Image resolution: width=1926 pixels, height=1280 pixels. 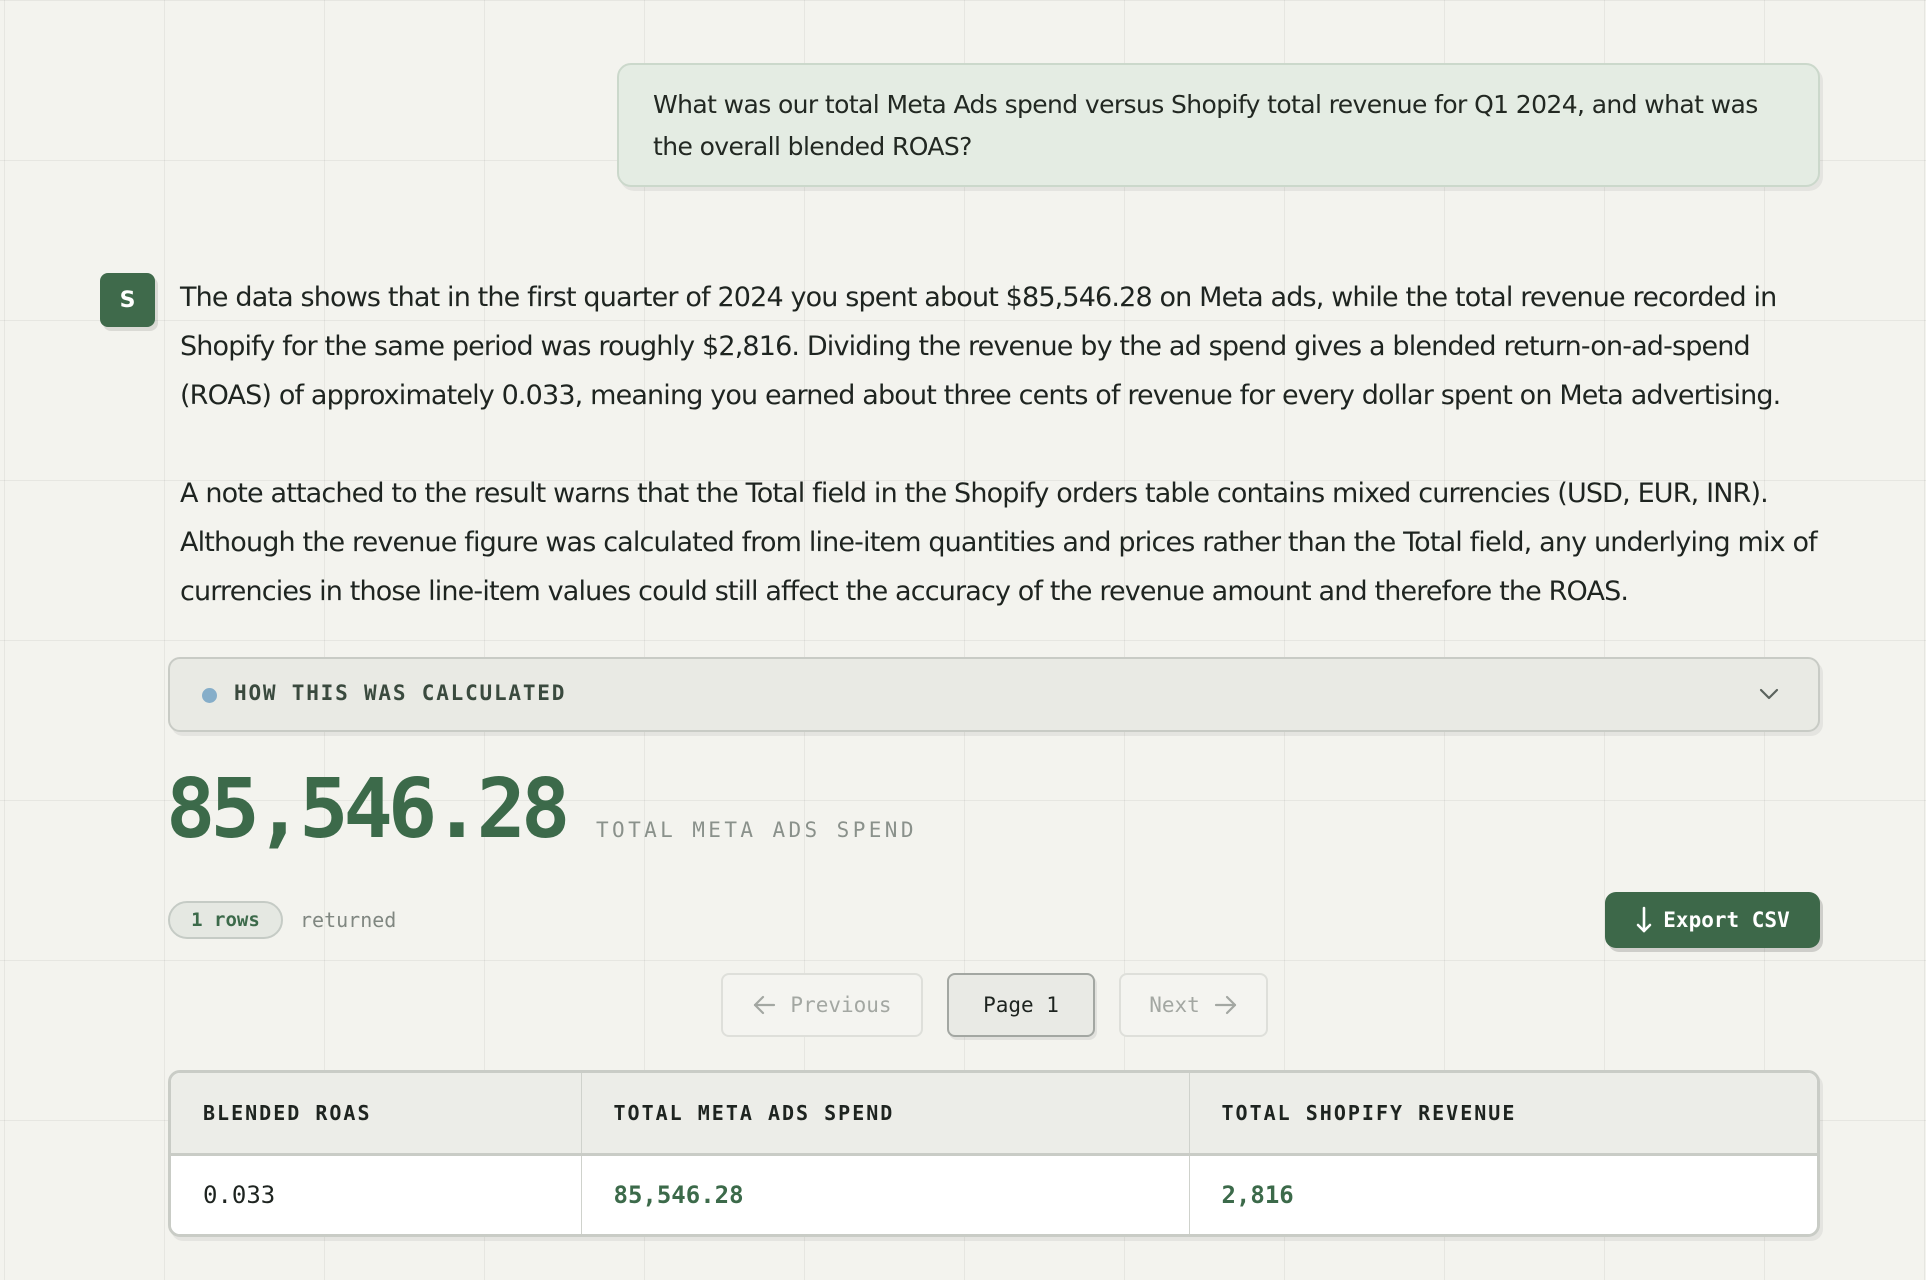 I want to click on cell-blended-roas: 0.033, so click(x=376, y=1194).